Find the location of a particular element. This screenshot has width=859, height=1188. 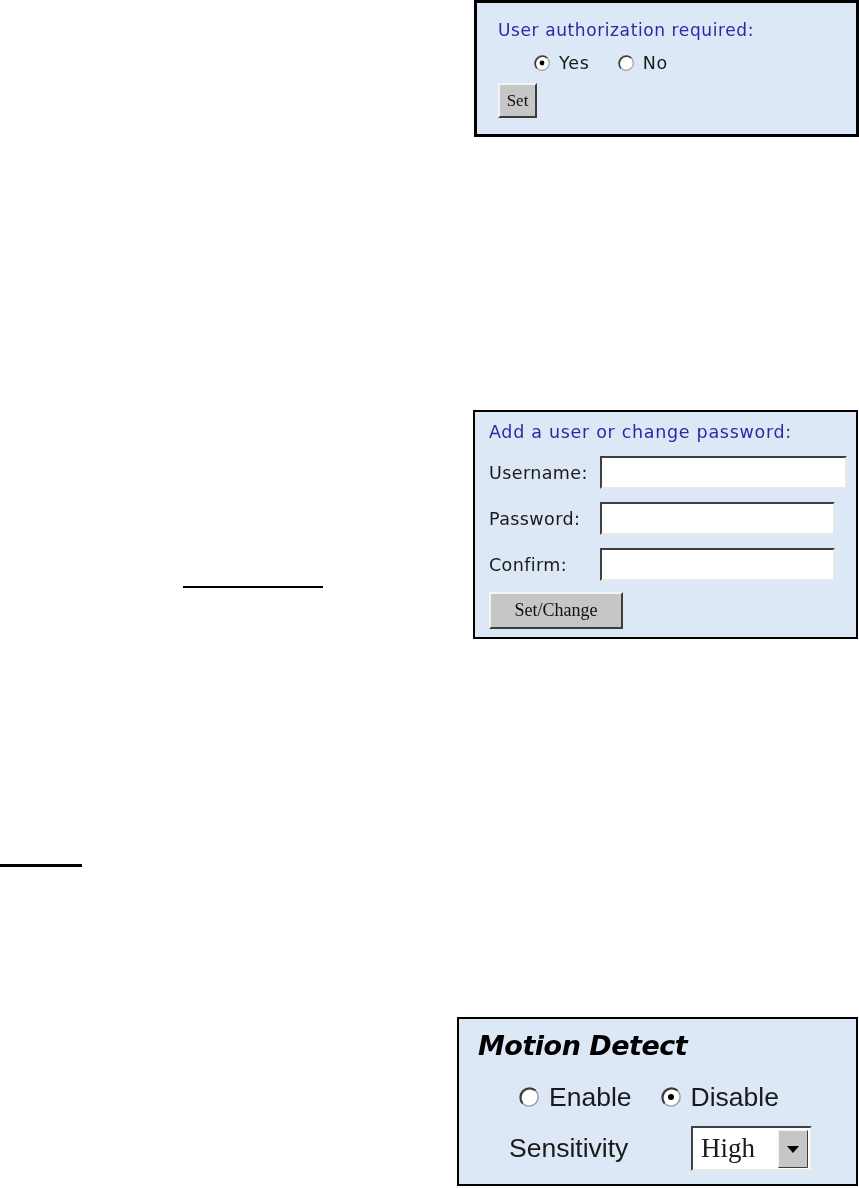

field-label: Confirm: is located at coordinates (529, 564).